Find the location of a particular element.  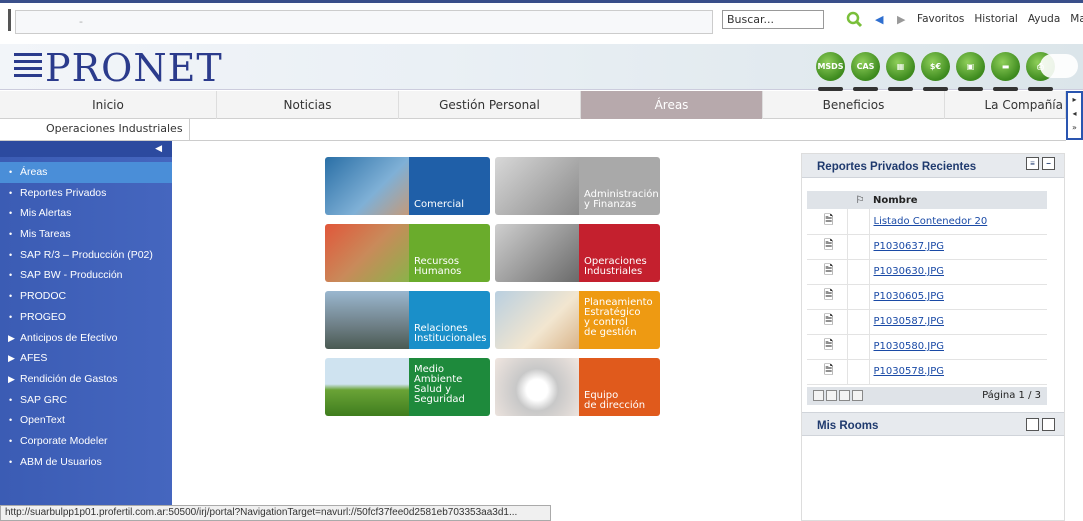

tile-relaciones-institucionales: Relaciones Institucionales is located at coordinates (407, 320).